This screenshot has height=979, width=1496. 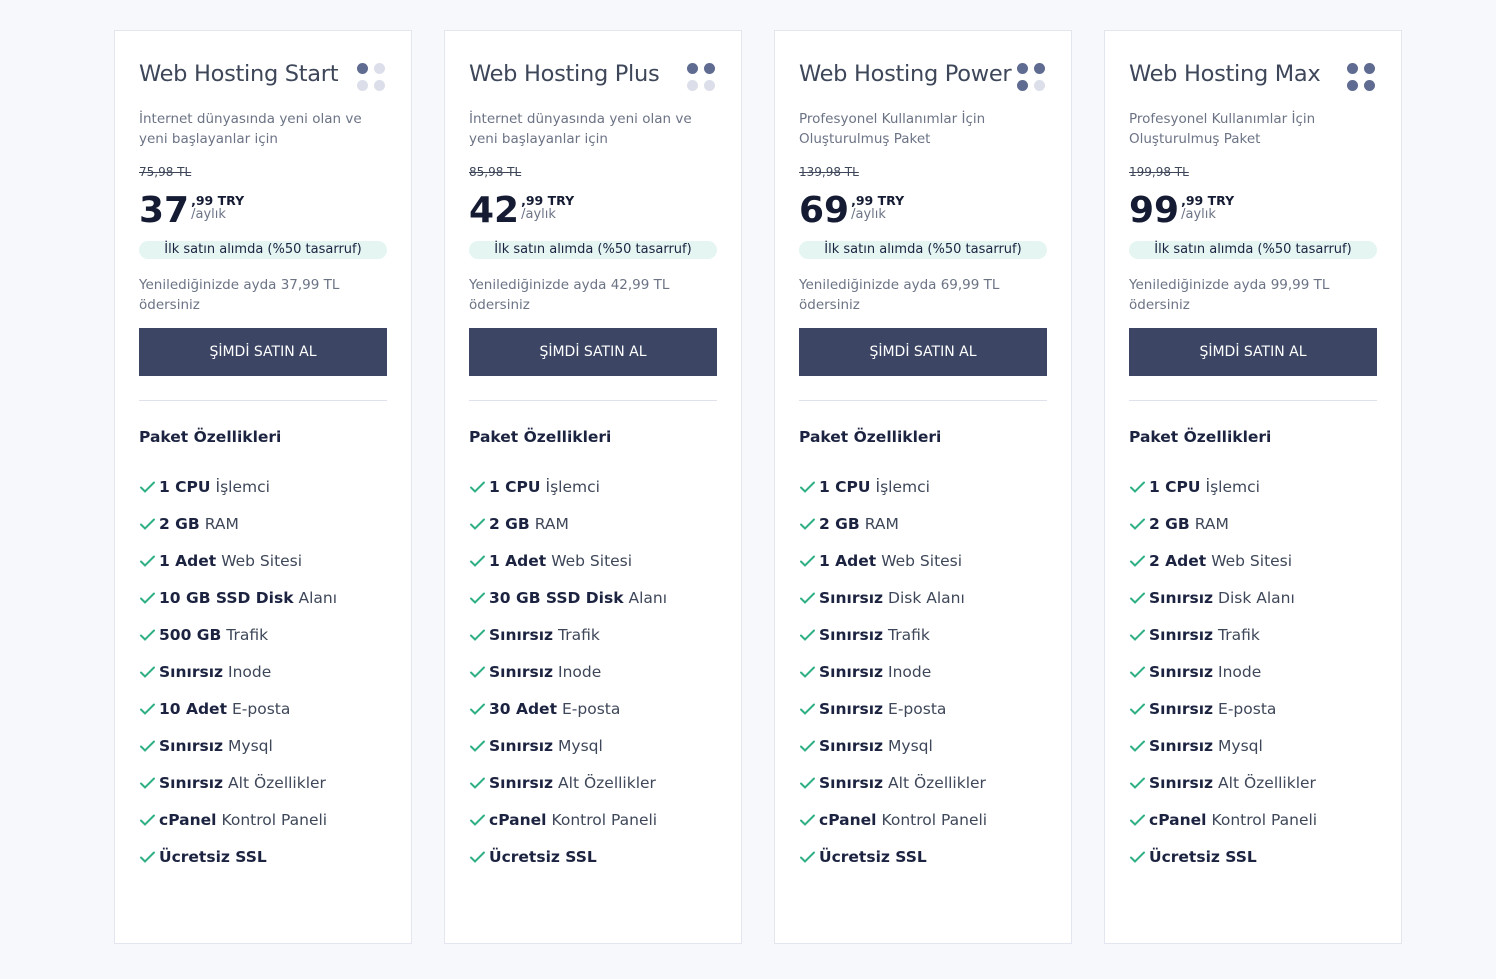 I want to click on feature-item: 500 GB Trafik, so click(x=263, y=635).